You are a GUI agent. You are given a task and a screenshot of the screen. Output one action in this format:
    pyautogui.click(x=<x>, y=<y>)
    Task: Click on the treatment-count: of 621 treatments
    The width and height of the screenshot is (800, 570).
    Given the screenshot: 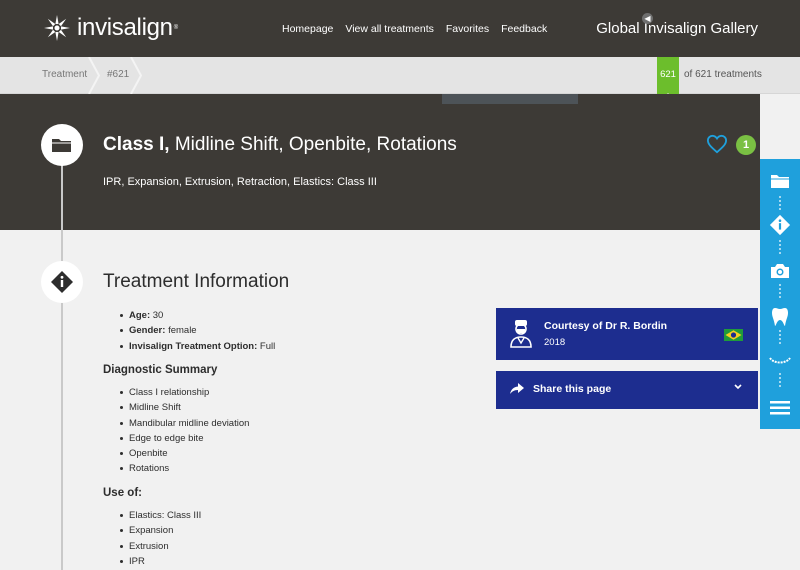 What is the action you would take?
    pyautogui.click(x=723, y=74)
    